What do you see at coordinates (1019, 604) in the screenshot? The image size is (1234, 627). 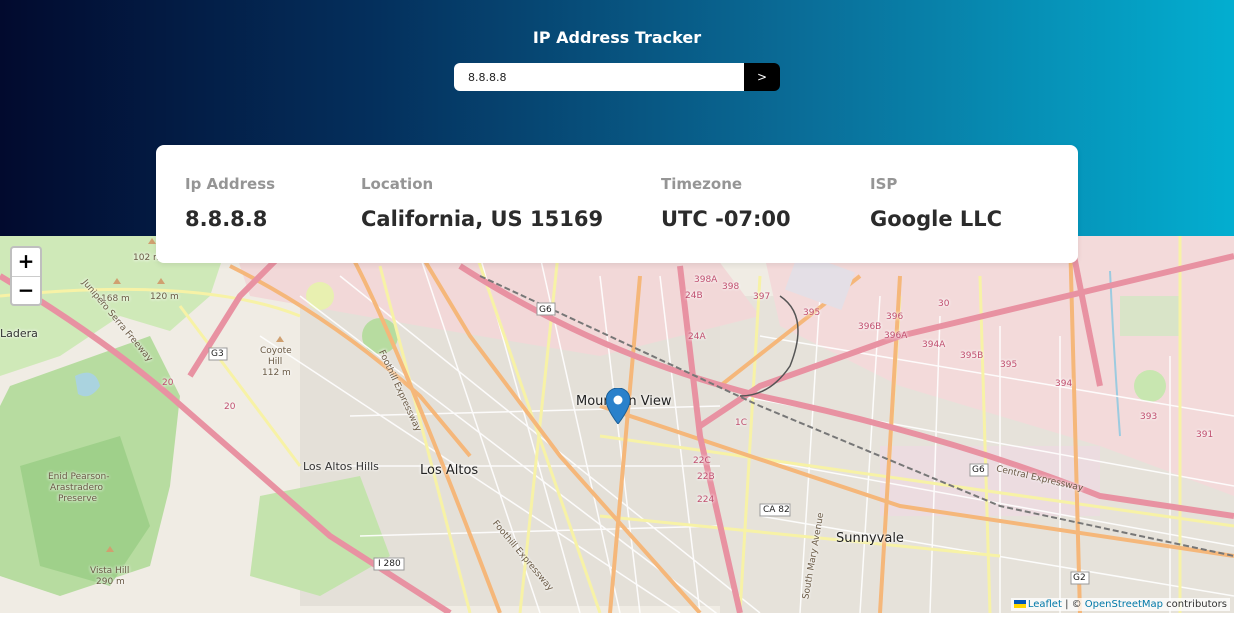 I see `ukraine-flag-icon` at bounding box center [1019, 604].